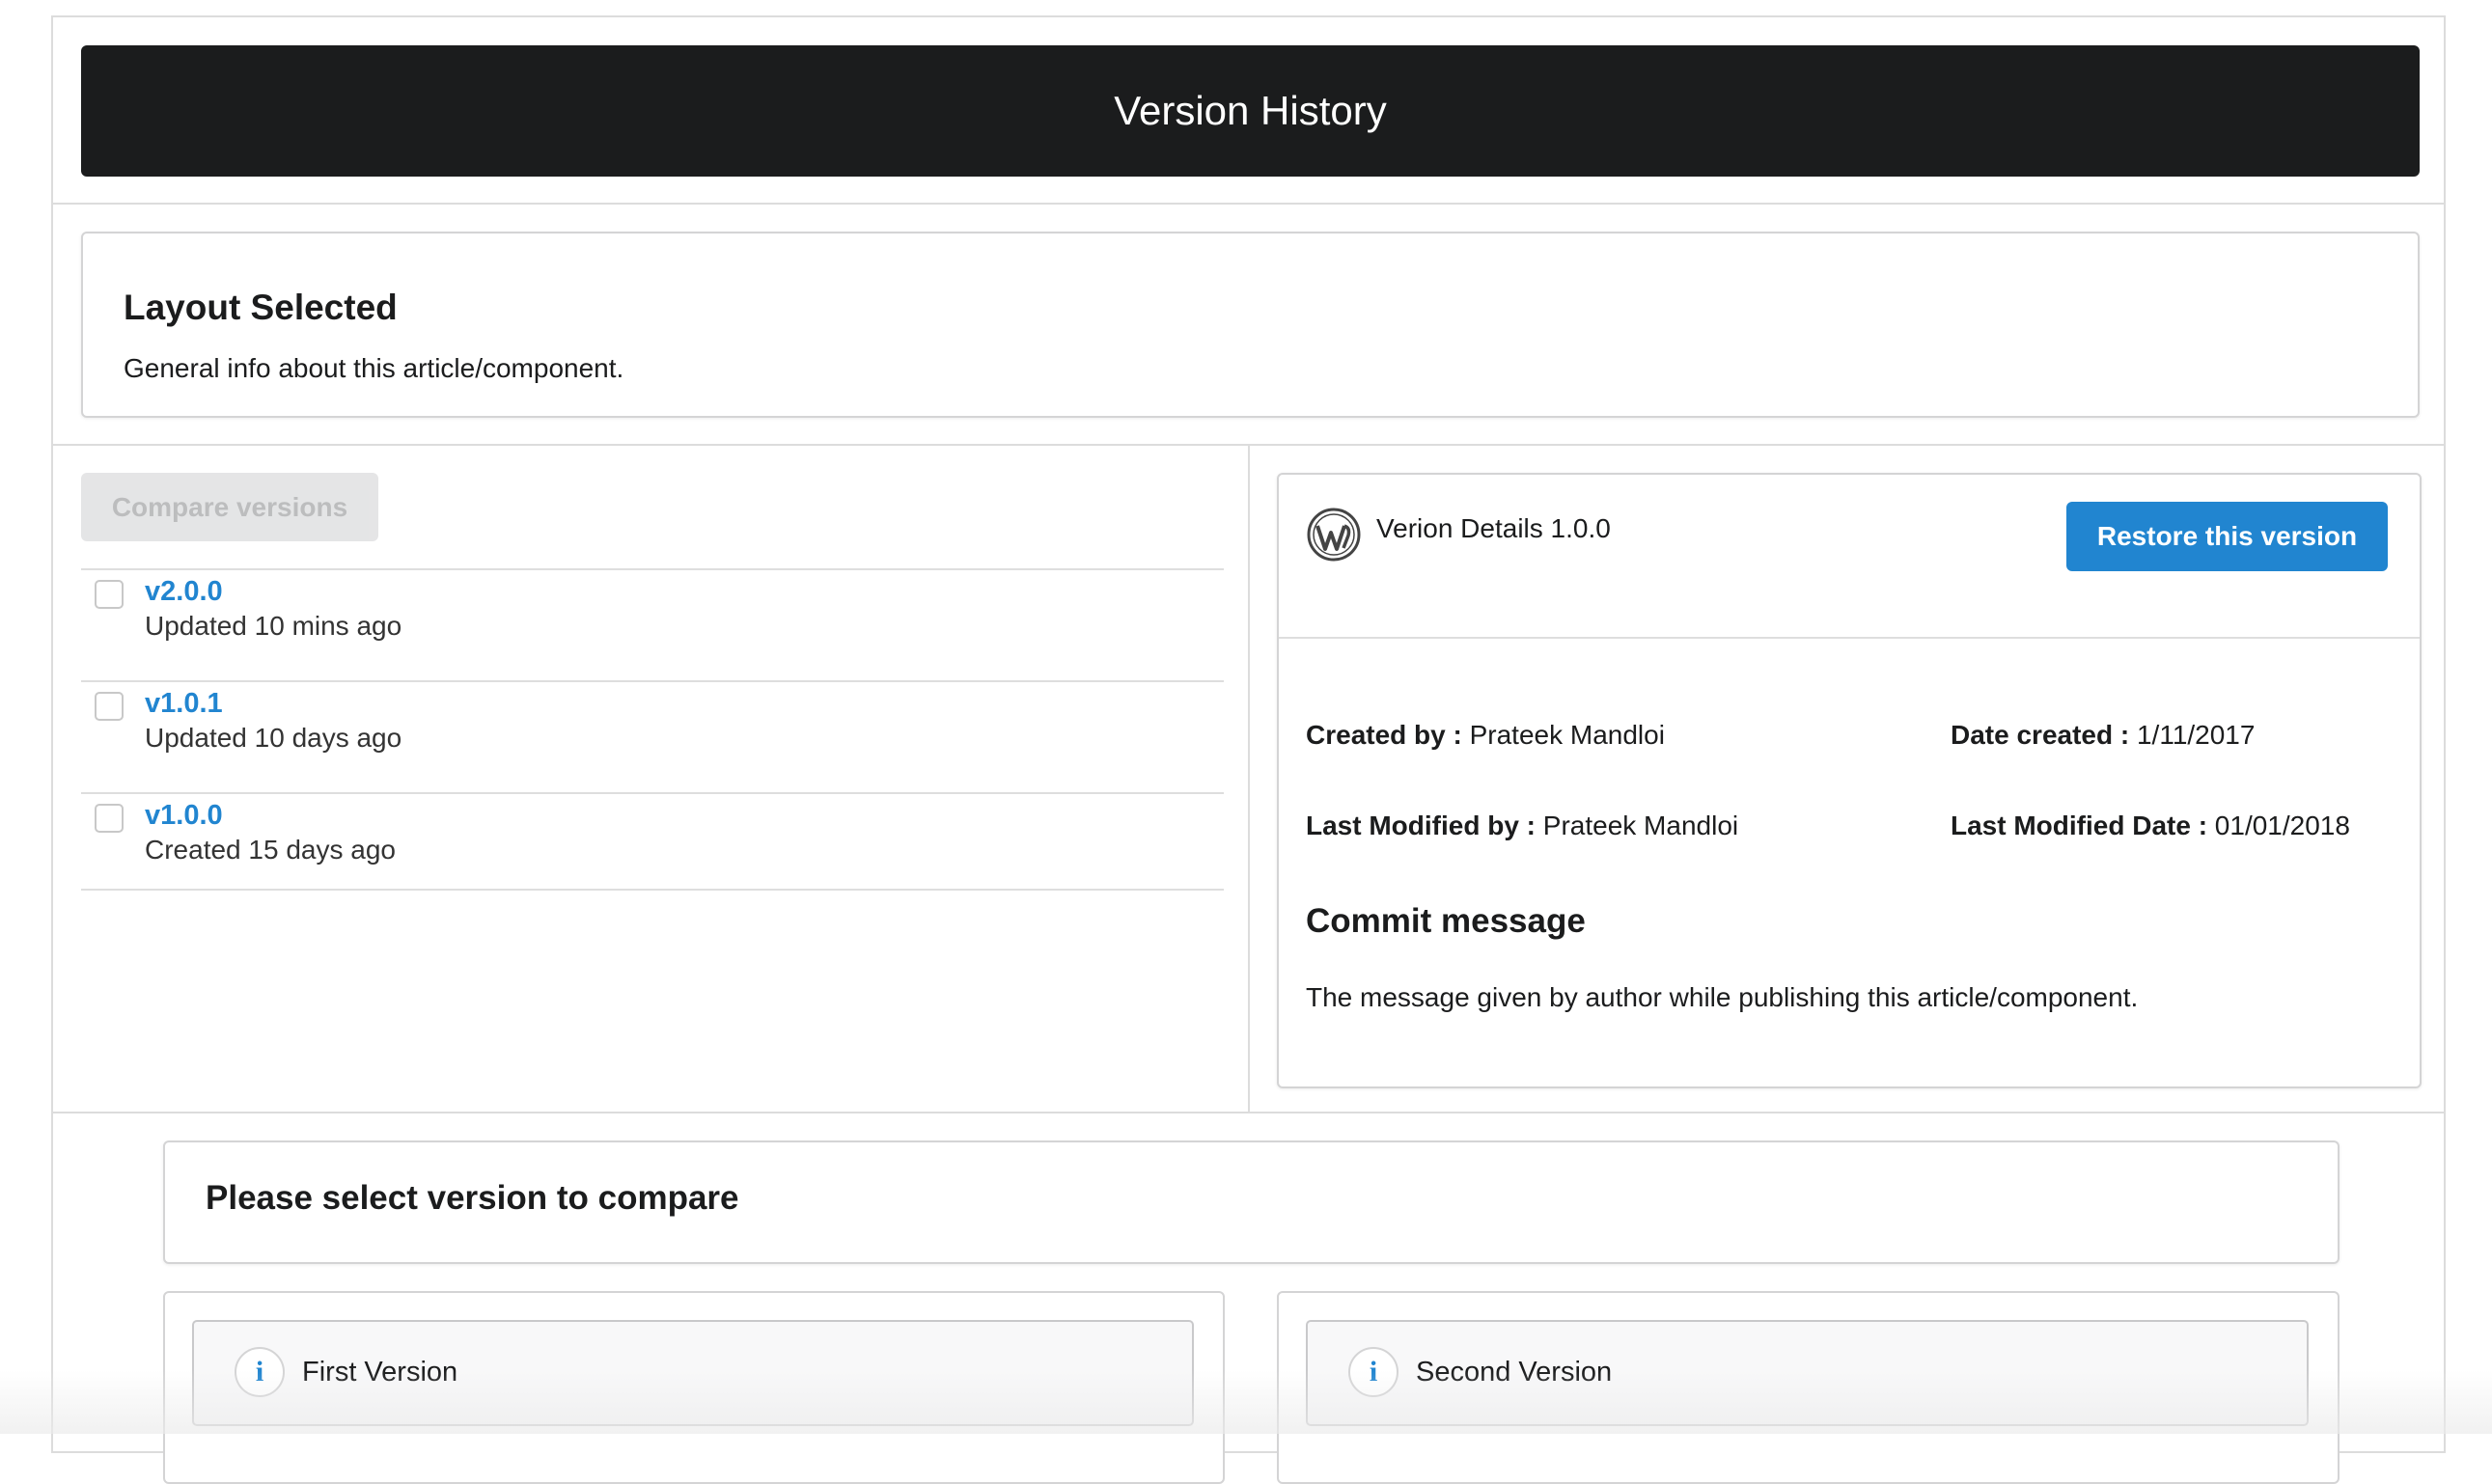 This screenshot has height=1484, width=2492. What do you see at coordinates (2282, 825) in the screenshot?
I see `last-modified-date-value: 01/01/2018` at bounding box center [2282, 825].